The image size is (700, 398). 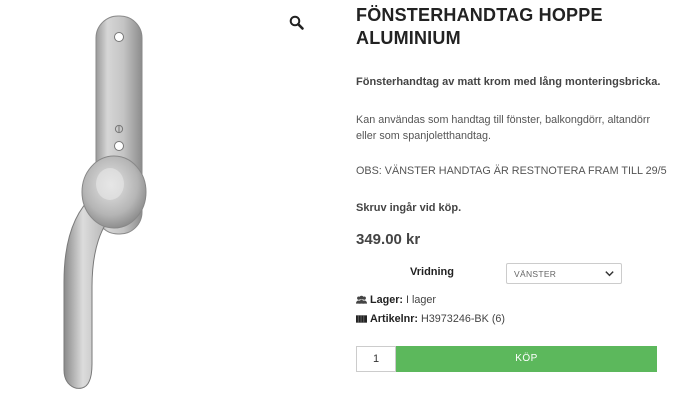 I want to click on barcode-icon, so click(x=361, y=319).